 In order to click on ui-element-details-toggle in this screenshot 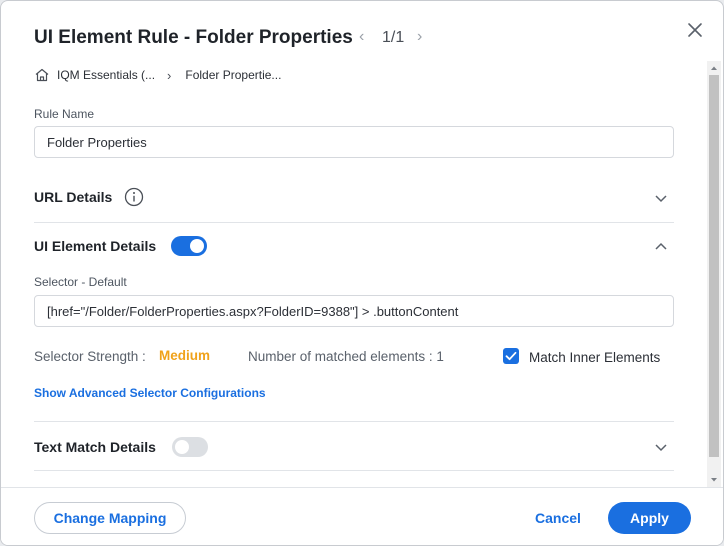, I will do `click(189, 246)`.